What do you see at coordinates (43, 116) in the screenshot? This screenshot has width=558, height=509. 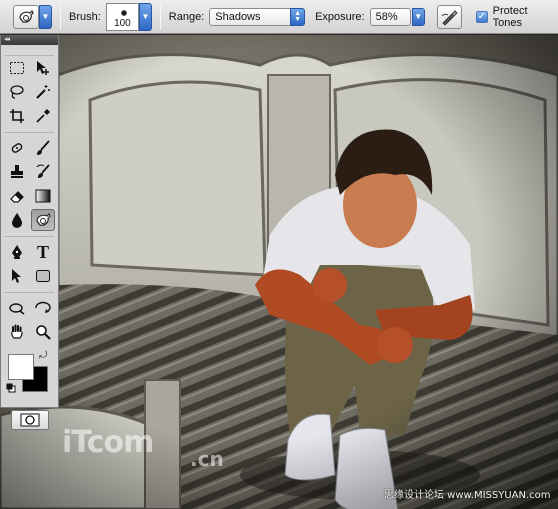 I see `eyedropper-icon` at bounding box center [43, 116].